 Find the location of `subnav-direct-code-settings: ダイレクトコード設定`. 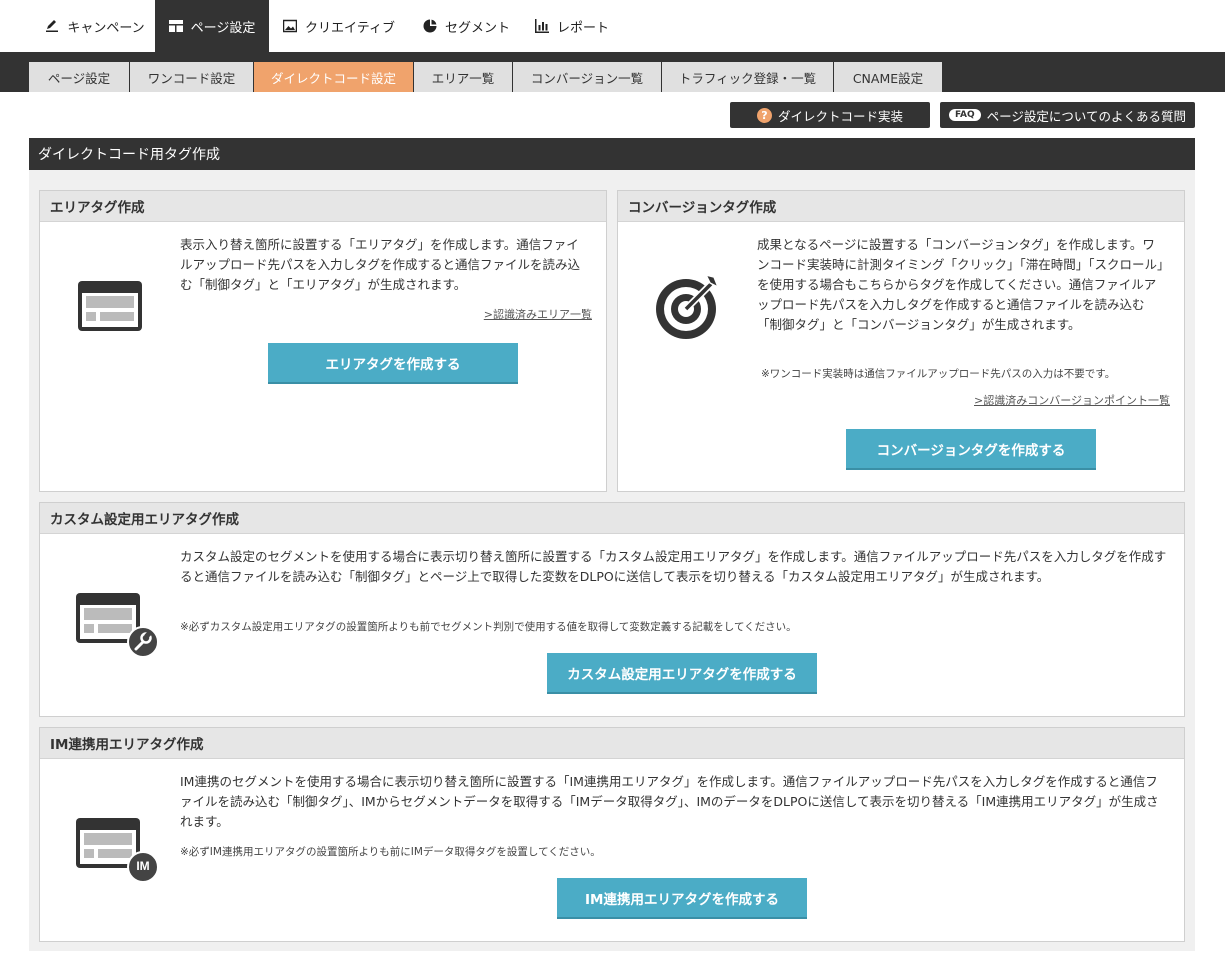

subnav-direct-code-settings: ダイレクトコード設定 is located at coordinates (333, 77).